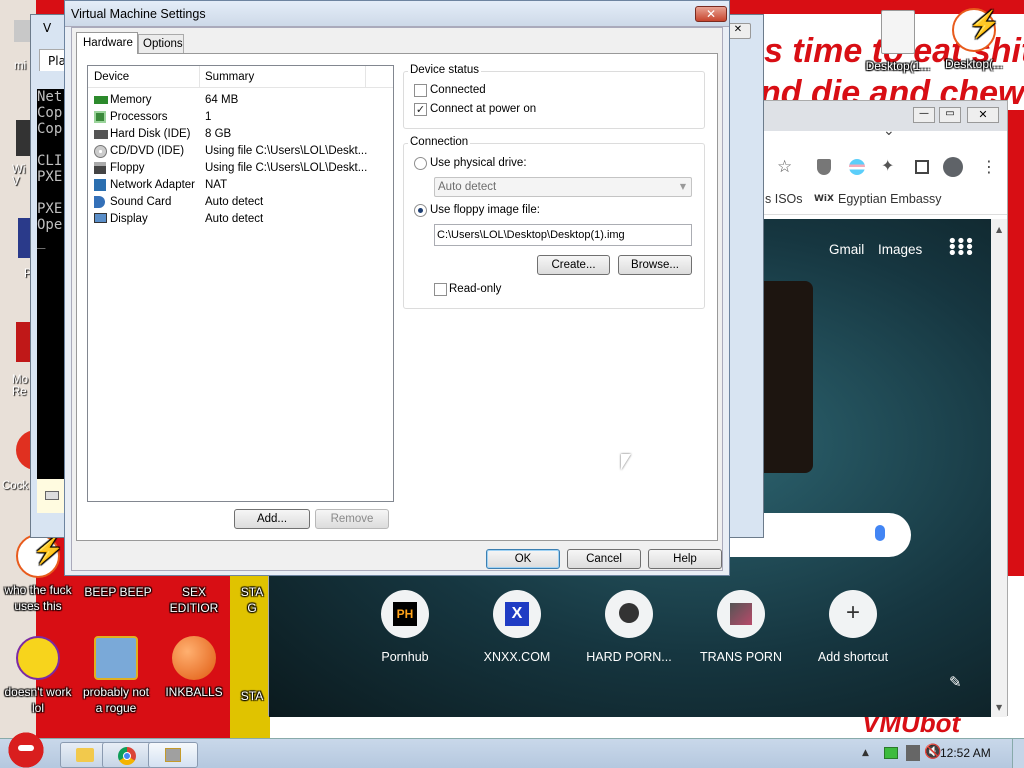 The width and height of the screenshot is (1024, 768). What do you see at coordinates (965, 753) in the screenshot?
I see `clock: 12:52 AM` at bounding box center [965, 753].